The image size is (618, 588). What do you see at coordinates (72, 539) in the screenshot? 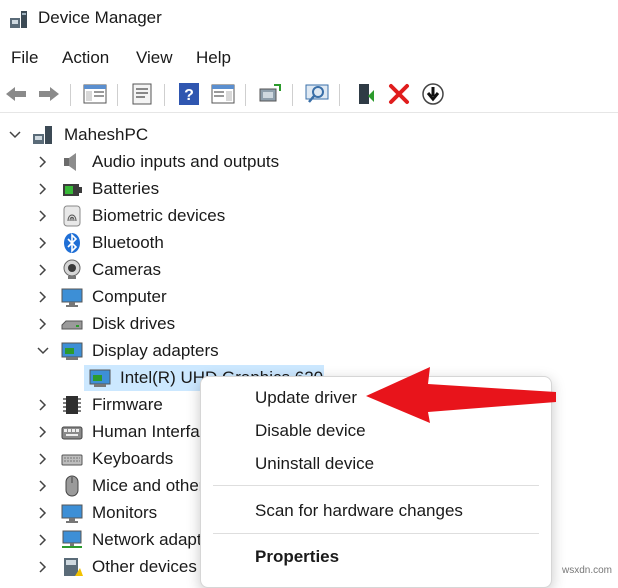
I see `network-icon` at bounding box center [72, 539].